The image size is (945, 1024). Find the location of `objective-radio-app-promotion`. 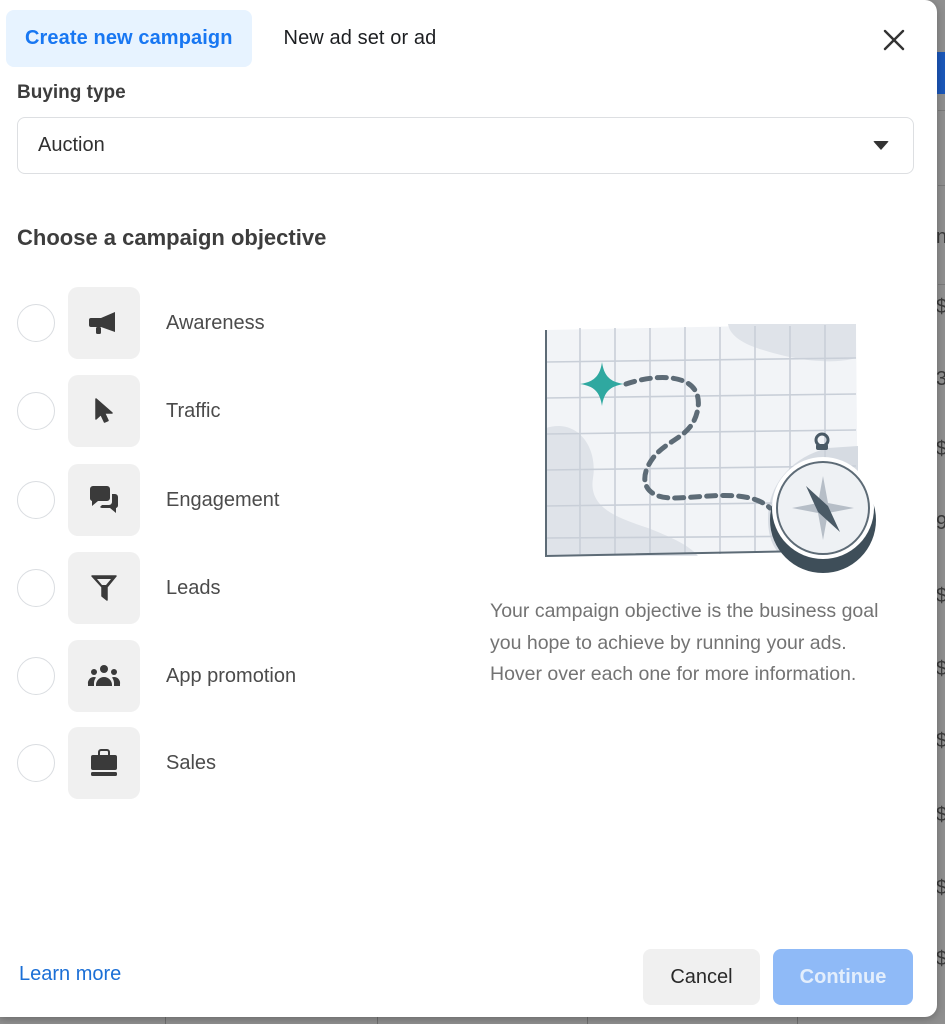

objective-radio-app-promotion is located at coordinates (36, 676).